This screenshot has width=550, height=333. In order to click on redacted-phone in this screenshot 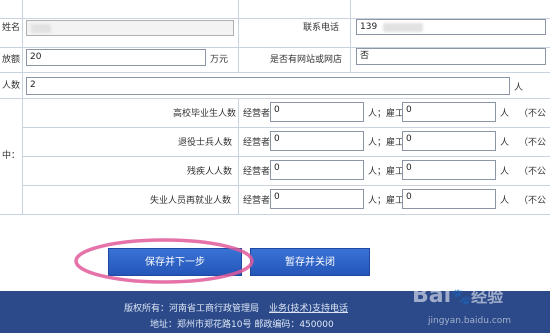, I will do `click(403, 27)`.